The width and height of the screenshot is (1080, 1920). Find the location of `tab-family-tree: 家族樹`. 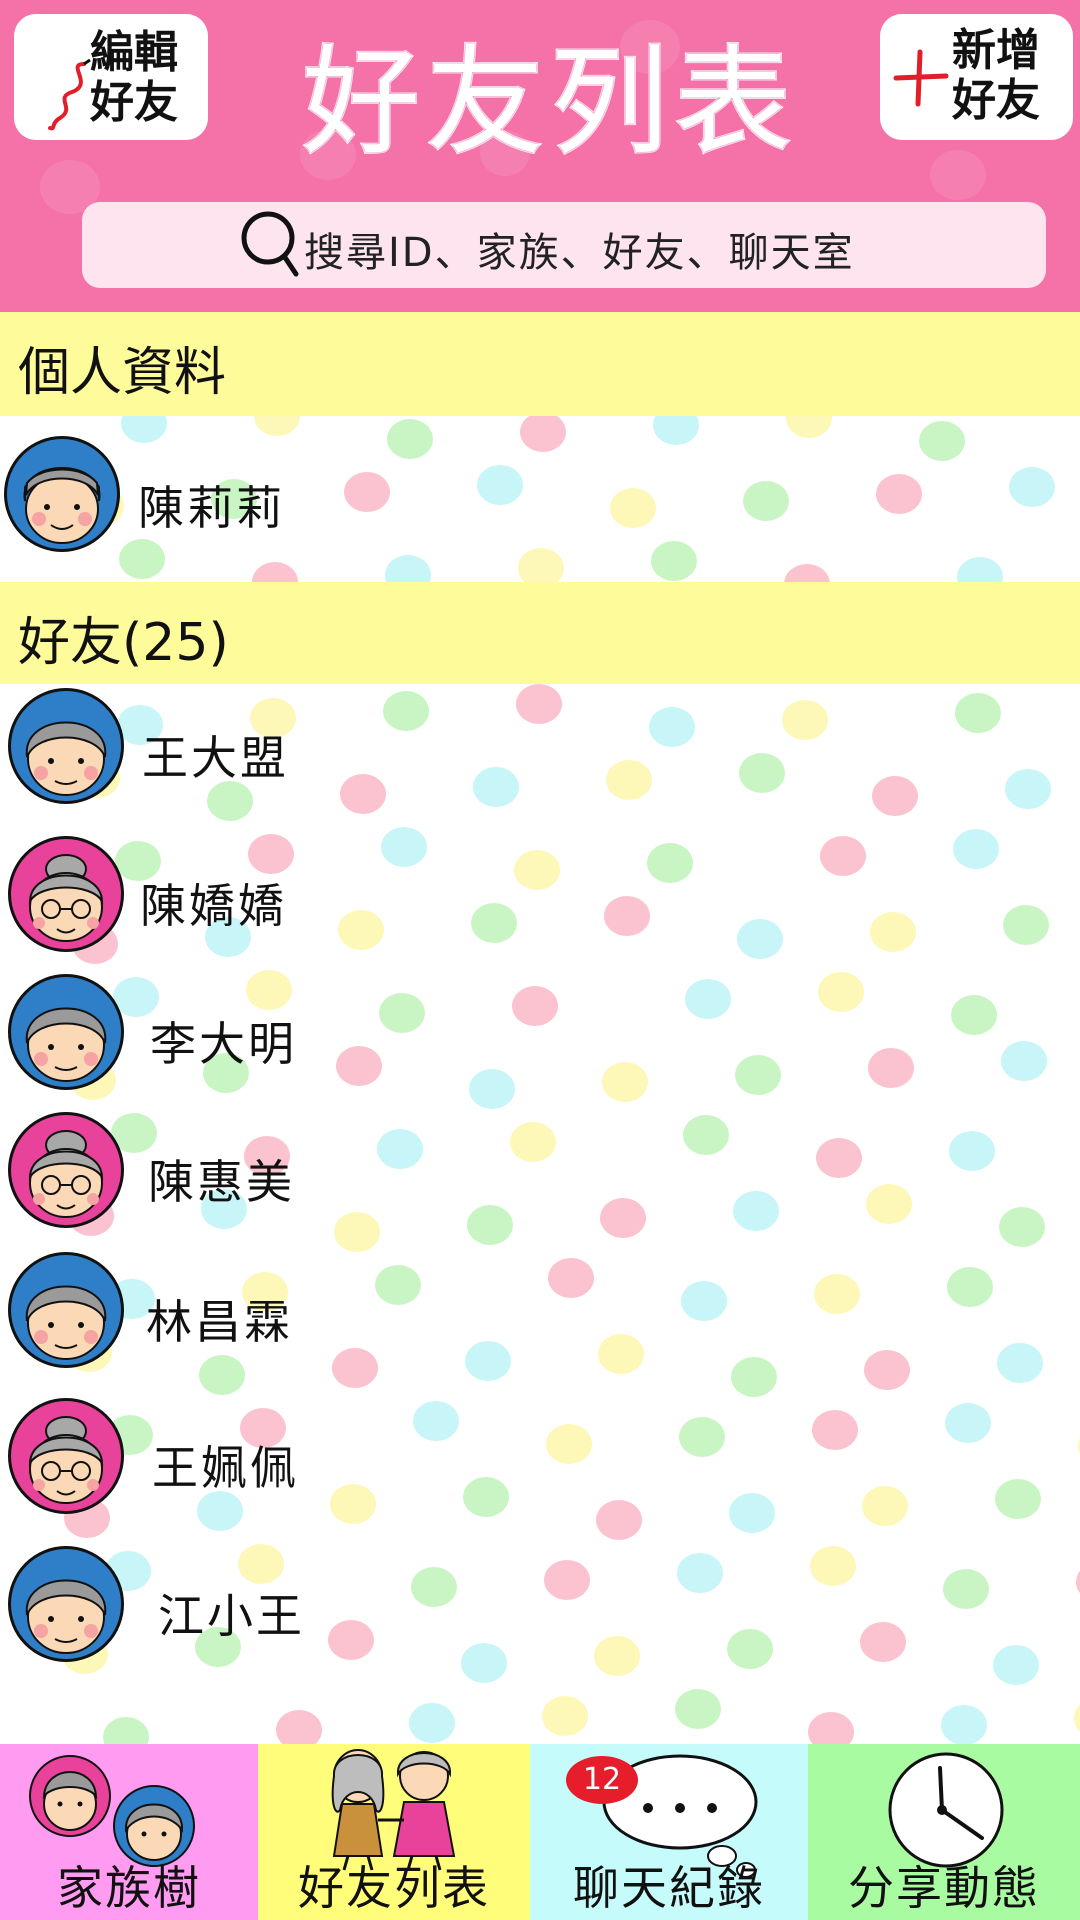

tab-family-tree: 家族樹 is located at coordinates (129, 1832).